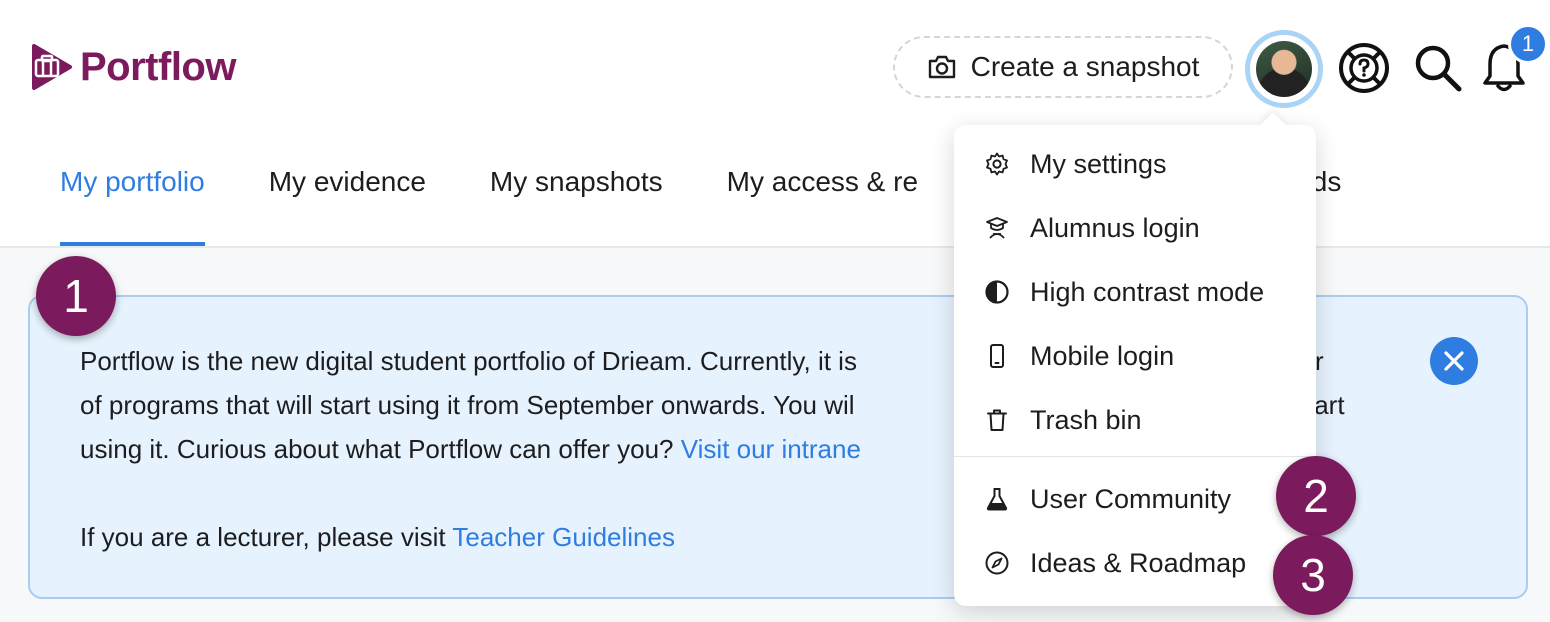  I want to click on teacher-guidelines-link: Teacher Guidelines, so click(563, 537).